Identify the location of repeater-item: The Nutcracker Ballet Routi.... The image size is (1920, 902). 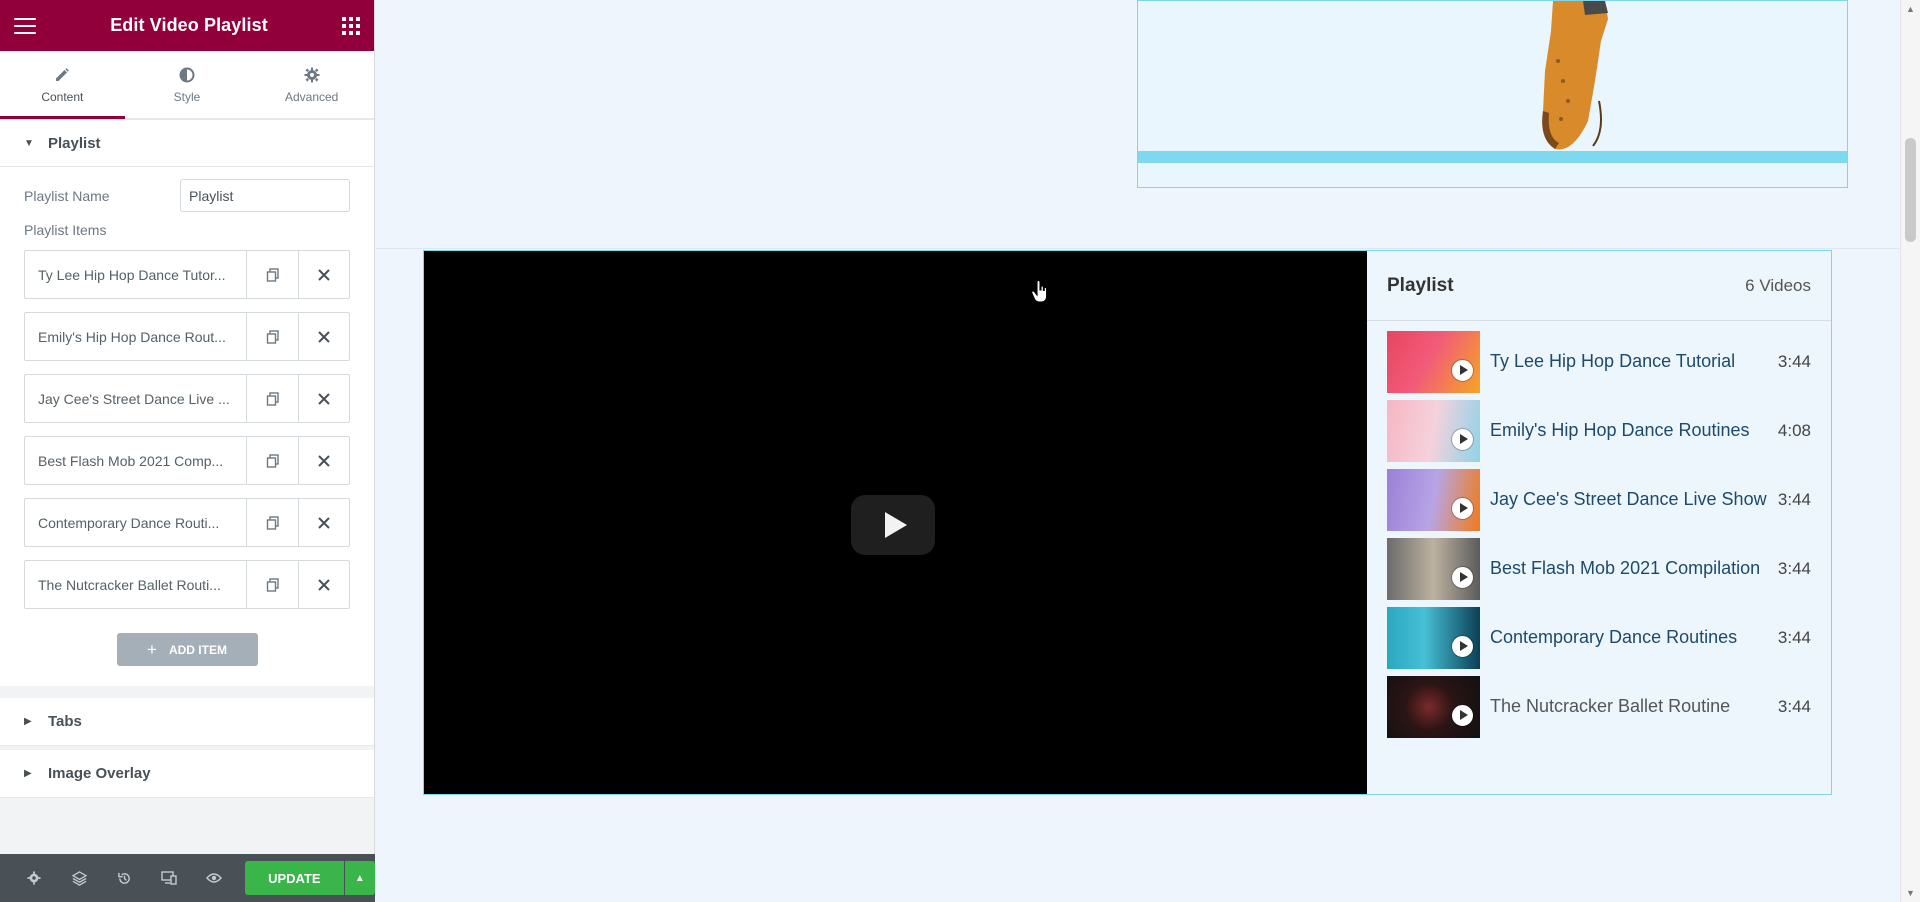
(187, 584).